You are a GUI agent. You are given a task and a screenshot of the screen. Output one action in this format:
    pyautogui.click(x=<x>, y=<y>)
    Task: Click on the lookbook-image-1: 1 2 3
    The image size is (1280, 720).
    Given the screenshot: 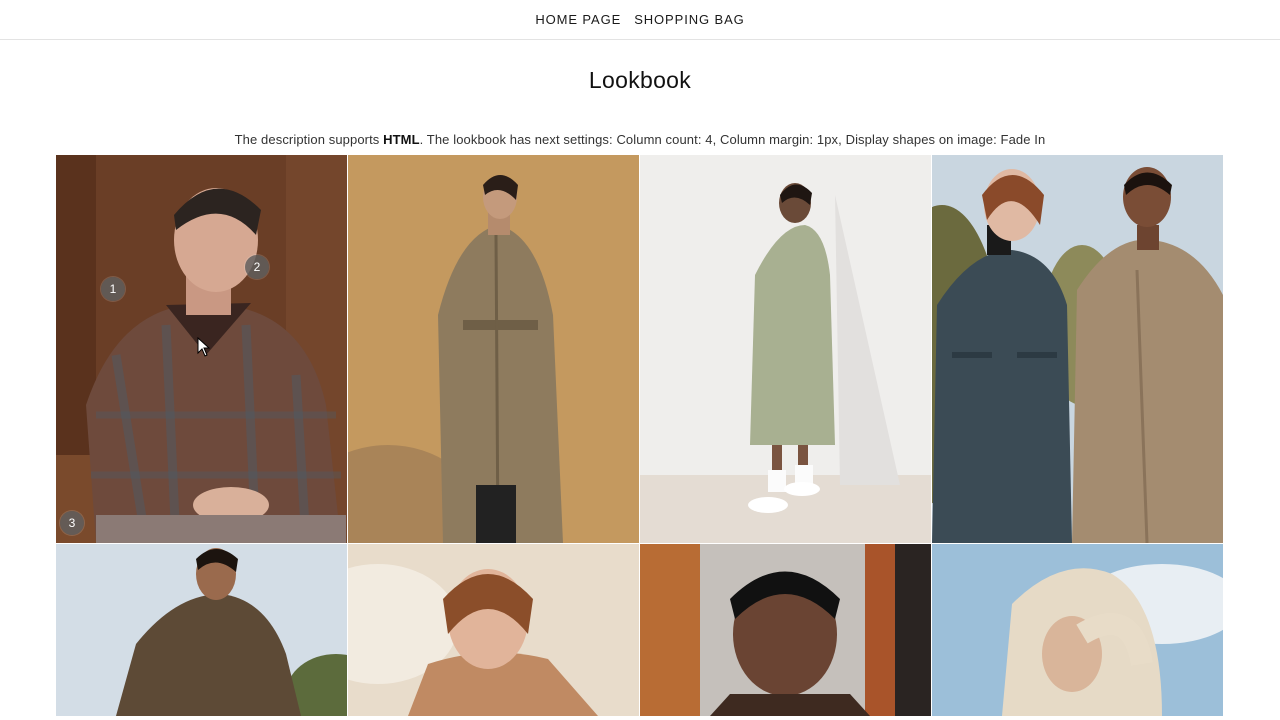 What is the action you would take?
    pyautogui.click(x=201, y=349)
    